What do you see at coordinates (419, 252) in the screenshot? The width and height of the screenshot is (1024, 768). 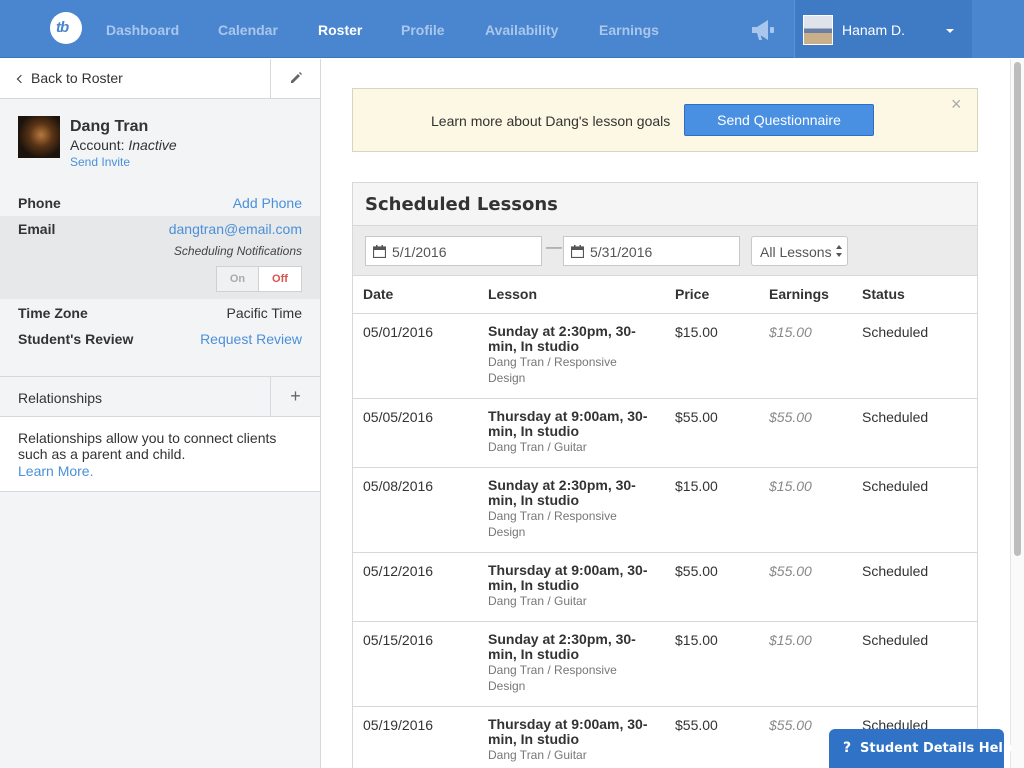 I see `start-date-value: 5/1/2016` at bounding box center [419, 252].